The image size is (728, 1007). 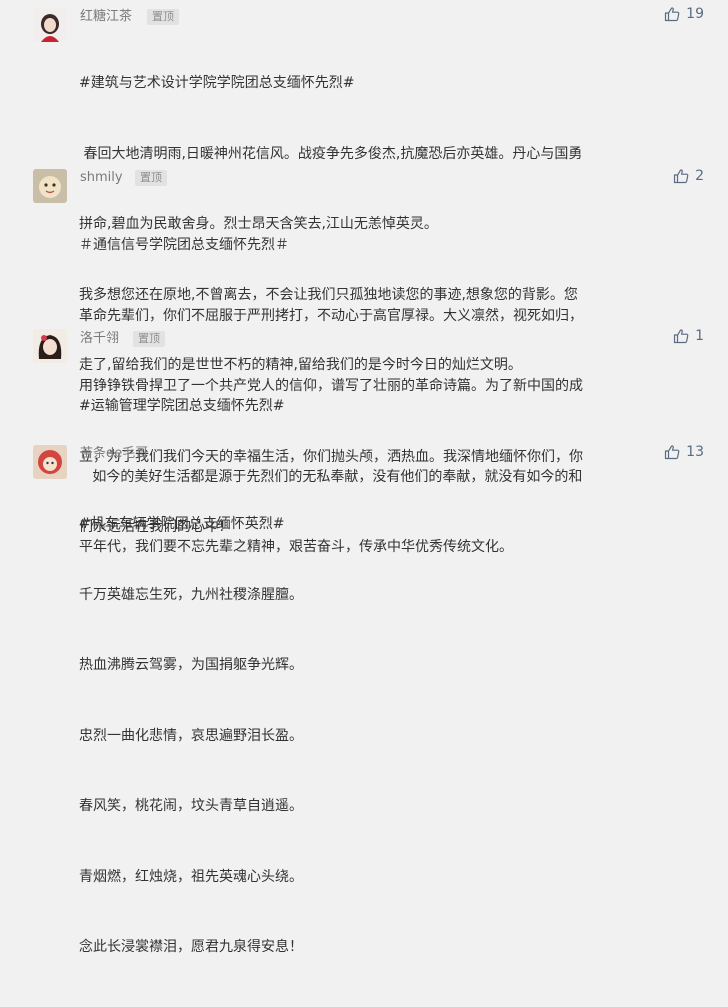 I want to click on comment-line: ＃通信信号学院团总支缅怀先烈＃, so click(x=184, y=245).